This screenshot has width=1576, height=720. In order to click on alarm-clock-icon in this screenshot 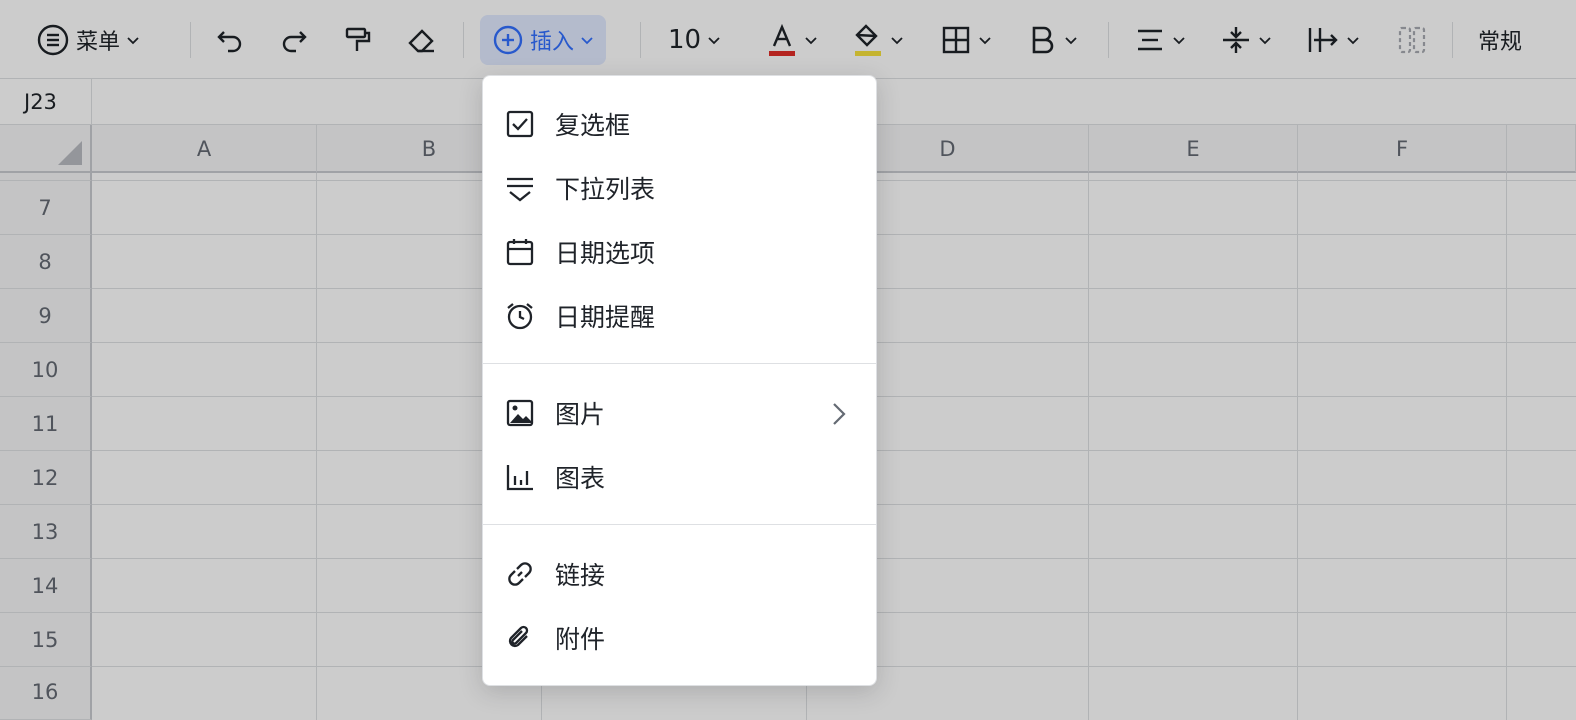, I will do `click(520, 316)`.